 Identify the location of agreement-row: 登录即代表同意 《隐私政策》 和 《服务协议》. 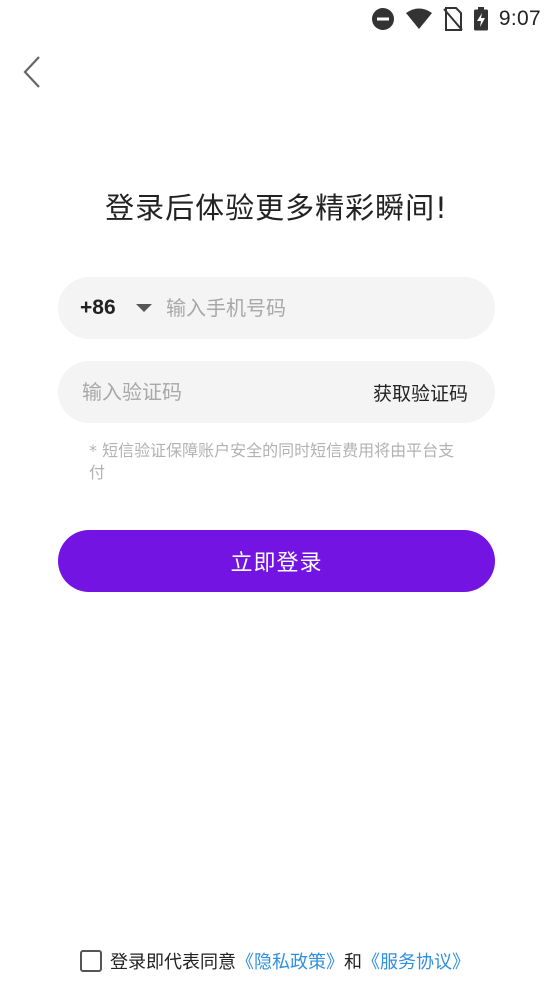
(275, 961).